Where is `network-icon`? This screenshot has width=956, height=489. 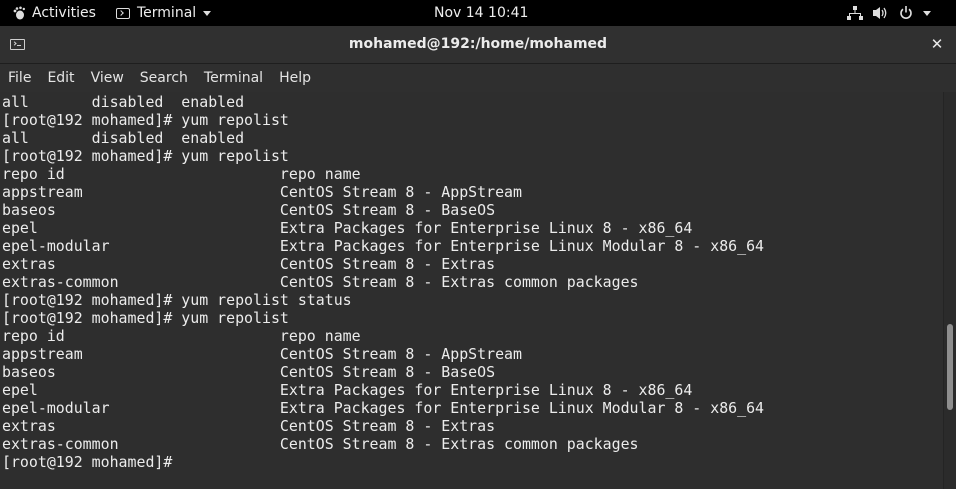 network-icon is located at coordinates (855, 13).